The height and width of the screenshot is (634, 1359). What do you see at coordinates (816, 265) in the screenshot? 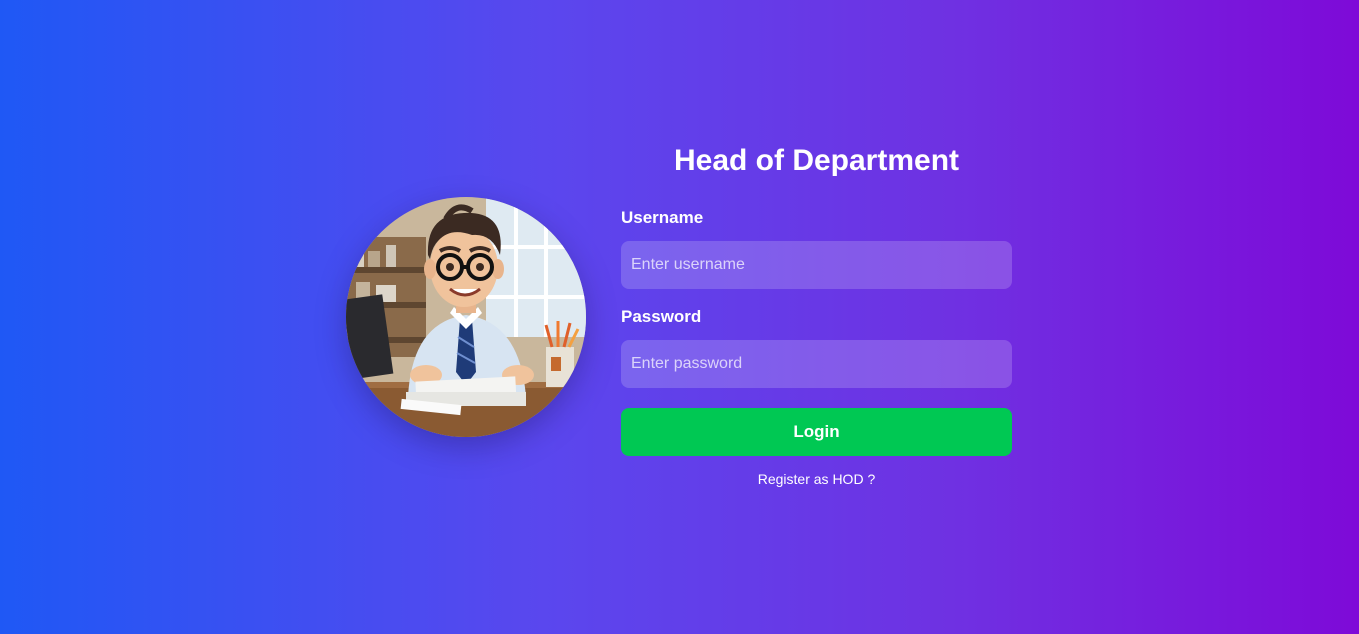
I see `username-input` at bounding box center [816, 265].